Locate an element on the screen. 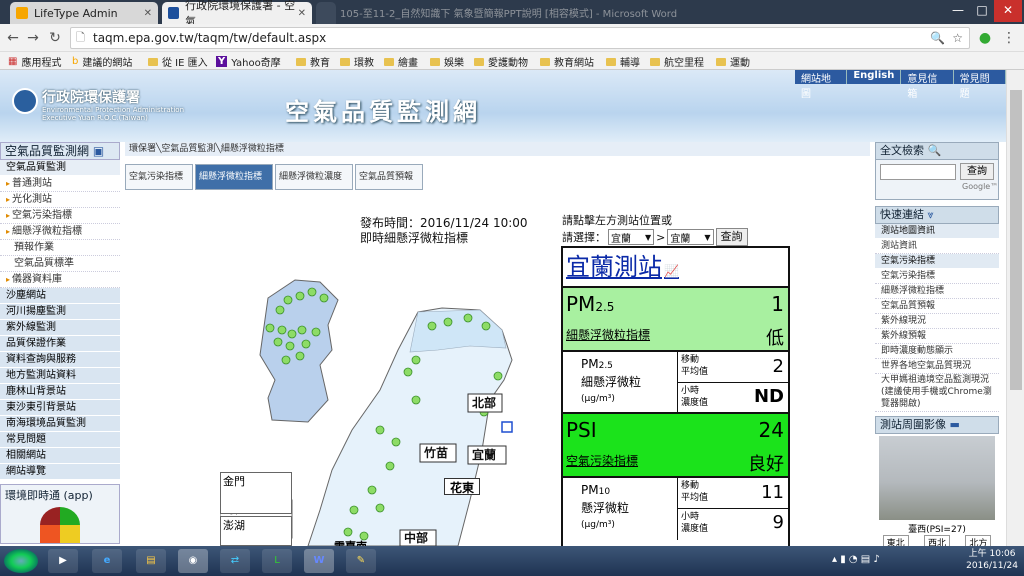  bookmark-item: 航空里程 is located at coordinates (677, 61).